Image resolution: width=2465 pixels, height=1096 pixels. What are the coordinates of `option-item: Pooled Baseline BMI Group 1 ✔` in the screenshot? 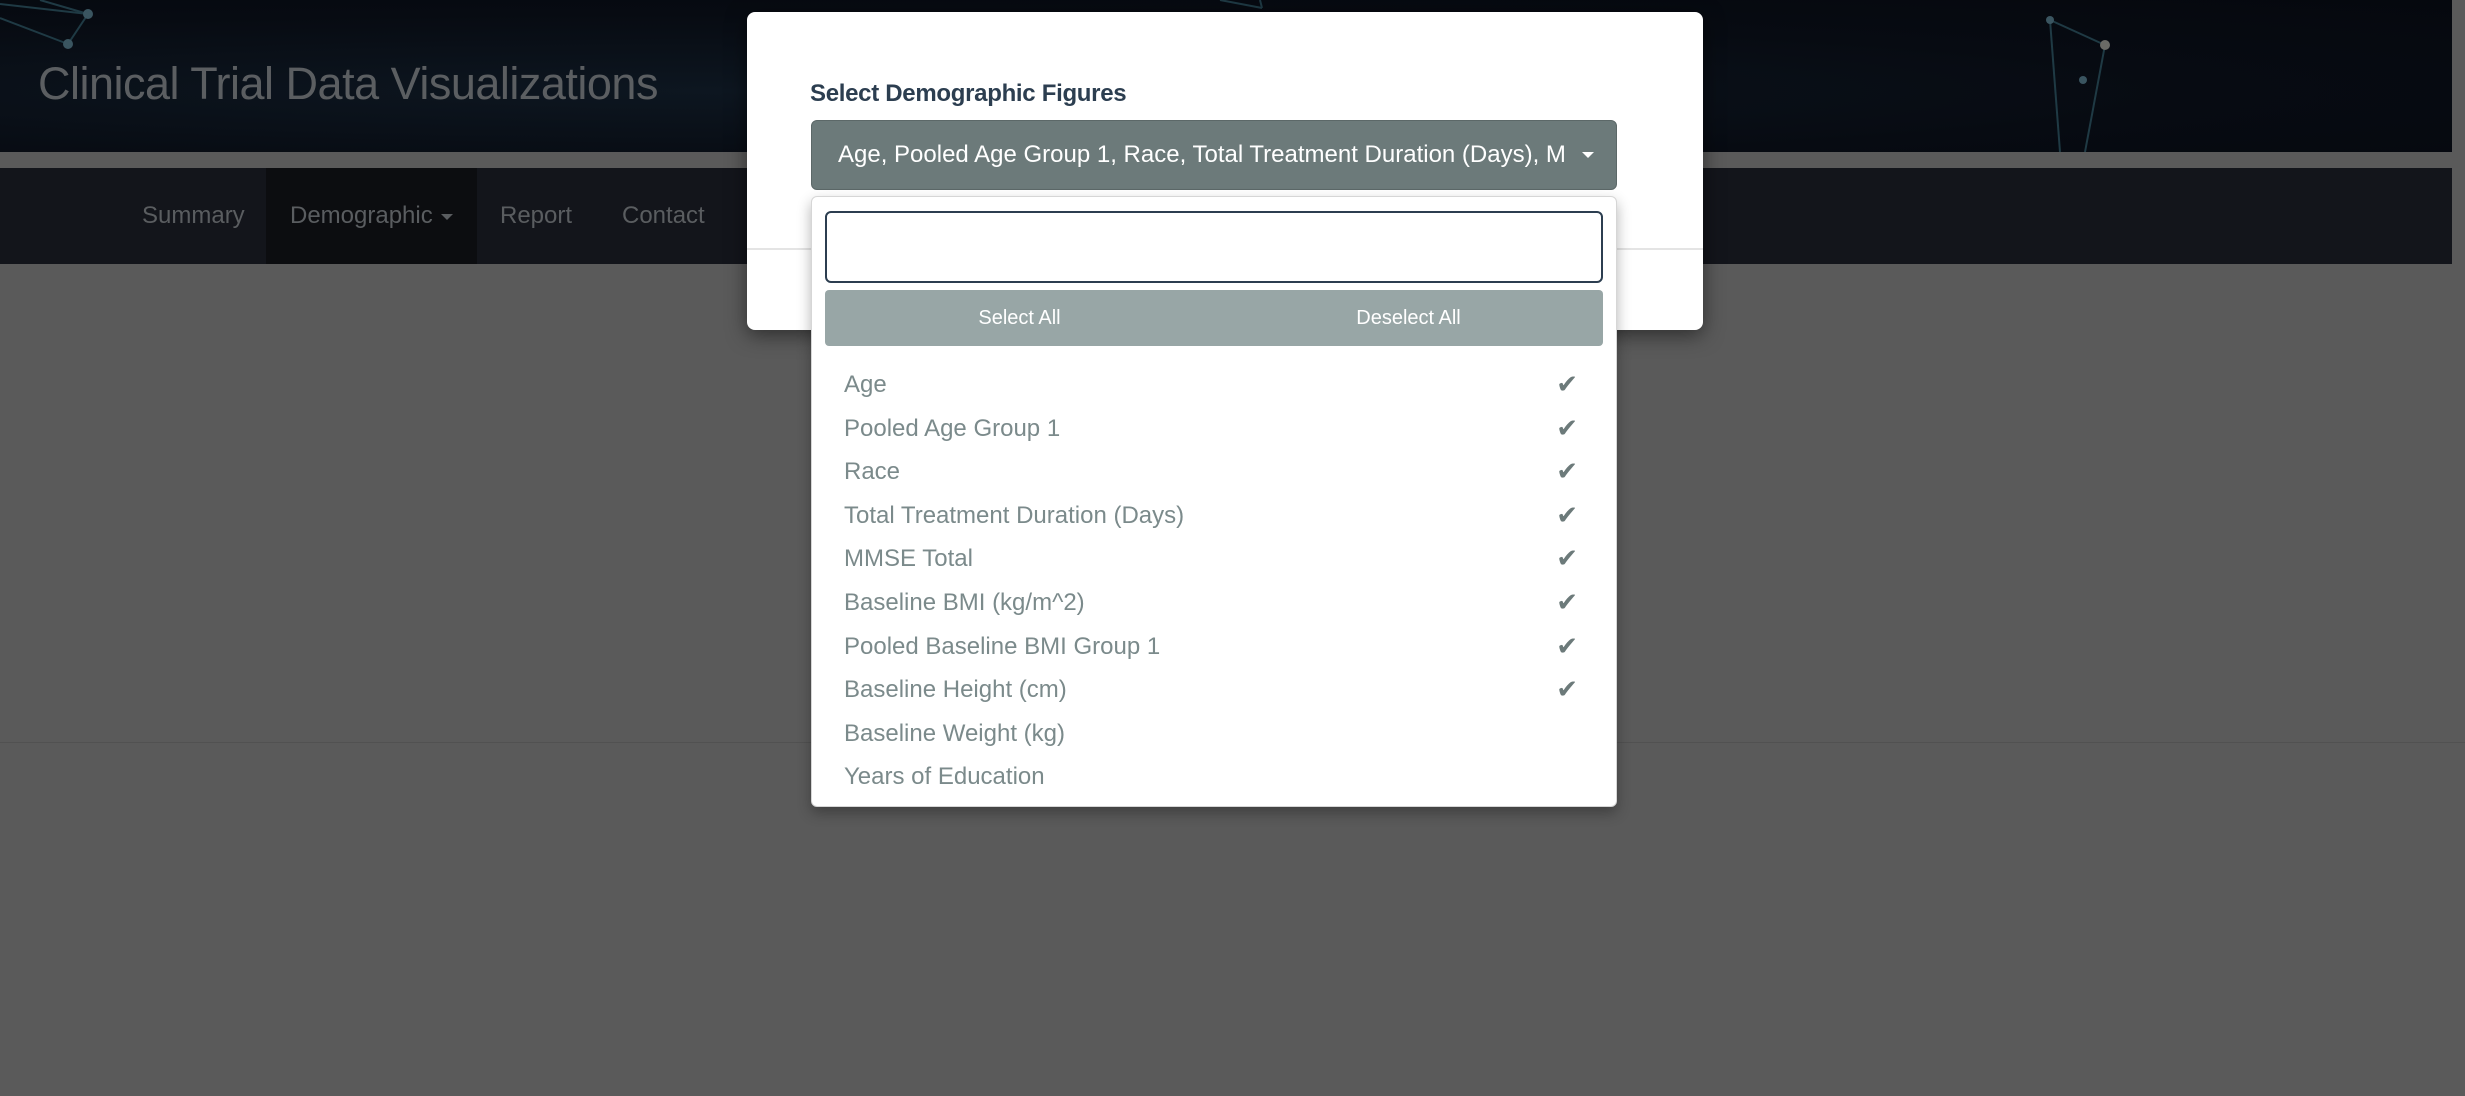 It's located at (1214, 647).